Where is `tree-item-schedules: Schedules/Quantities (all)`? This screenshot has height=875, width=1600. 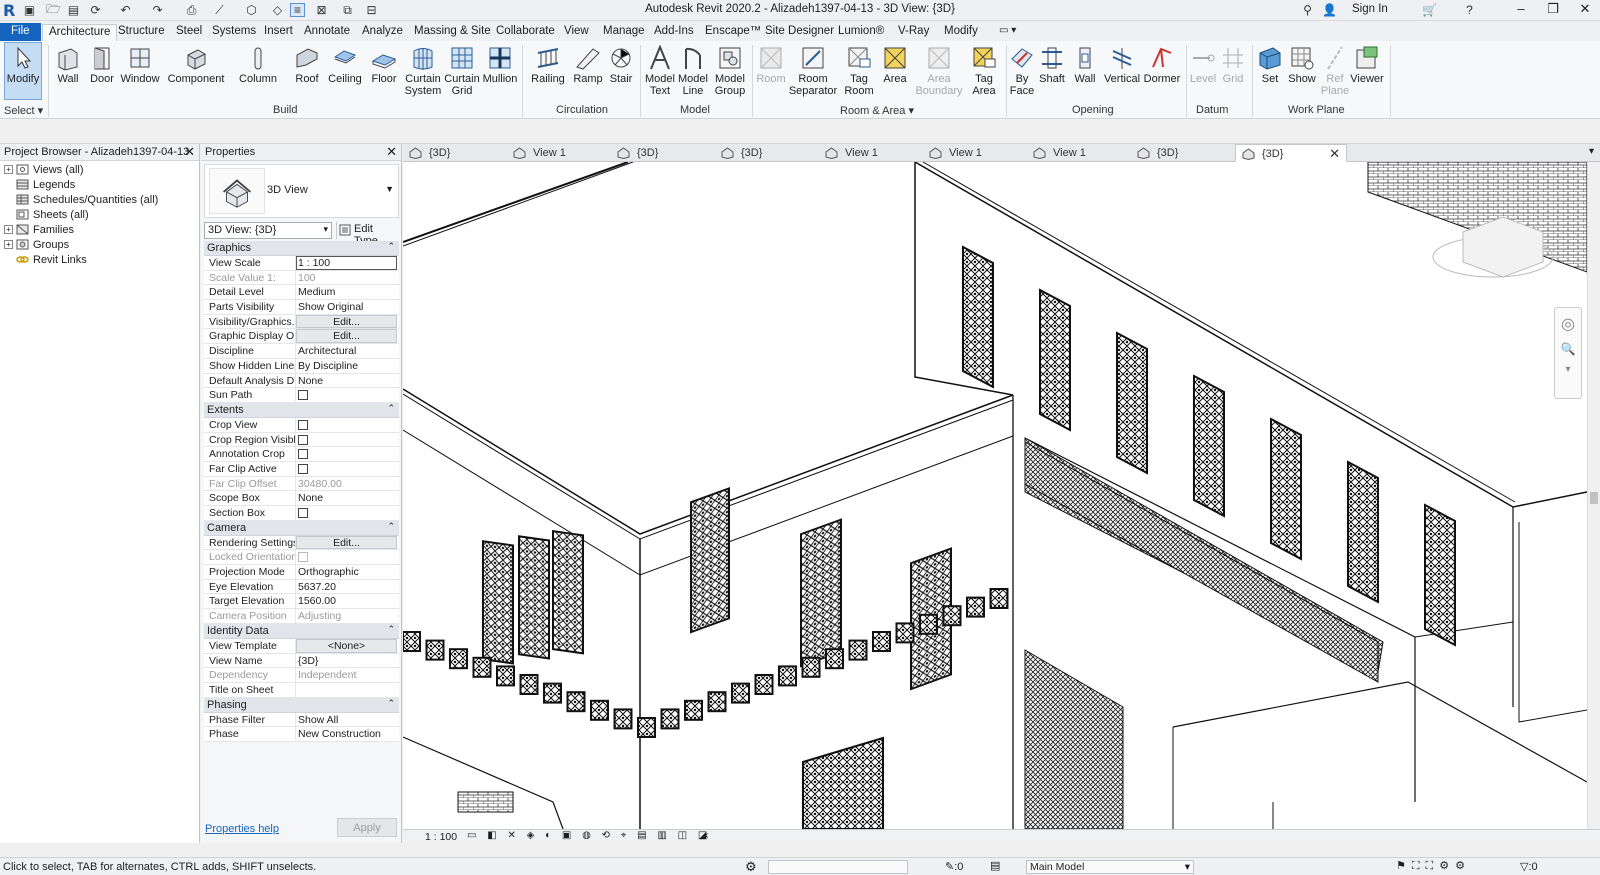
tree-item-schedules: Schedules/Quantities (all) is located at coordinates (81, 199).